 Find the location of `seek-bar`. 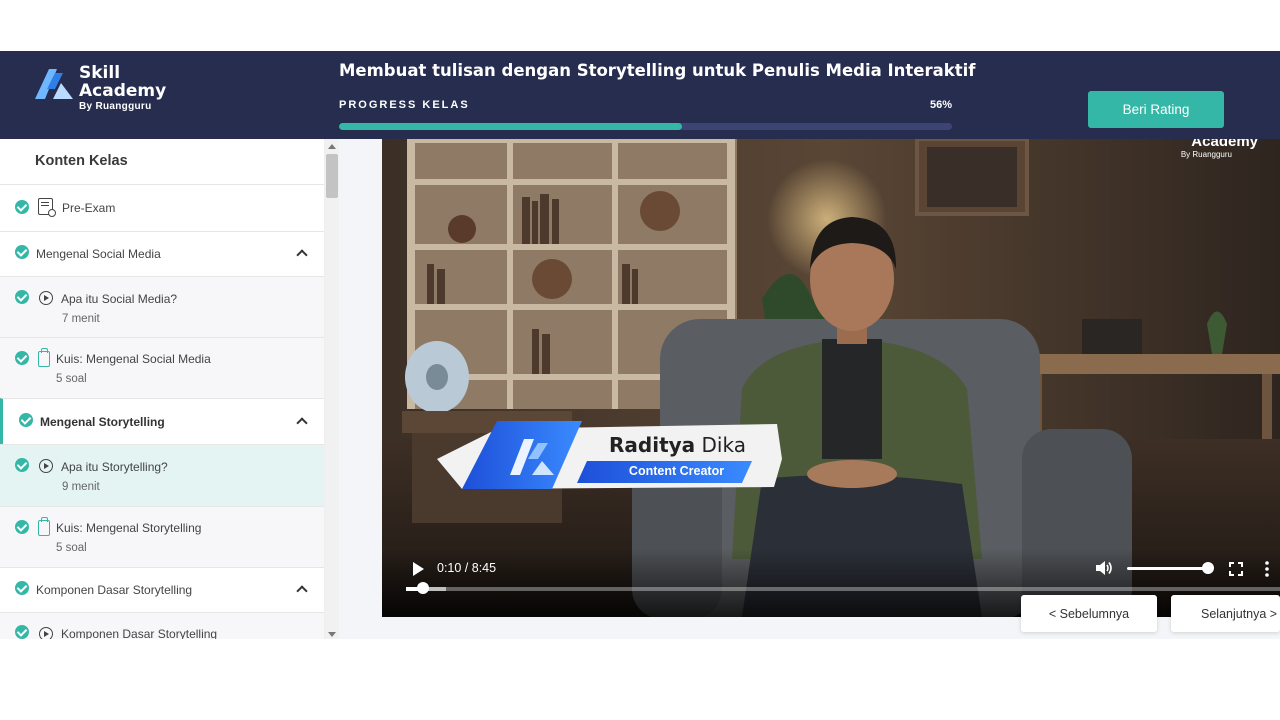

seek-bar is located at coordinates (843, 589).